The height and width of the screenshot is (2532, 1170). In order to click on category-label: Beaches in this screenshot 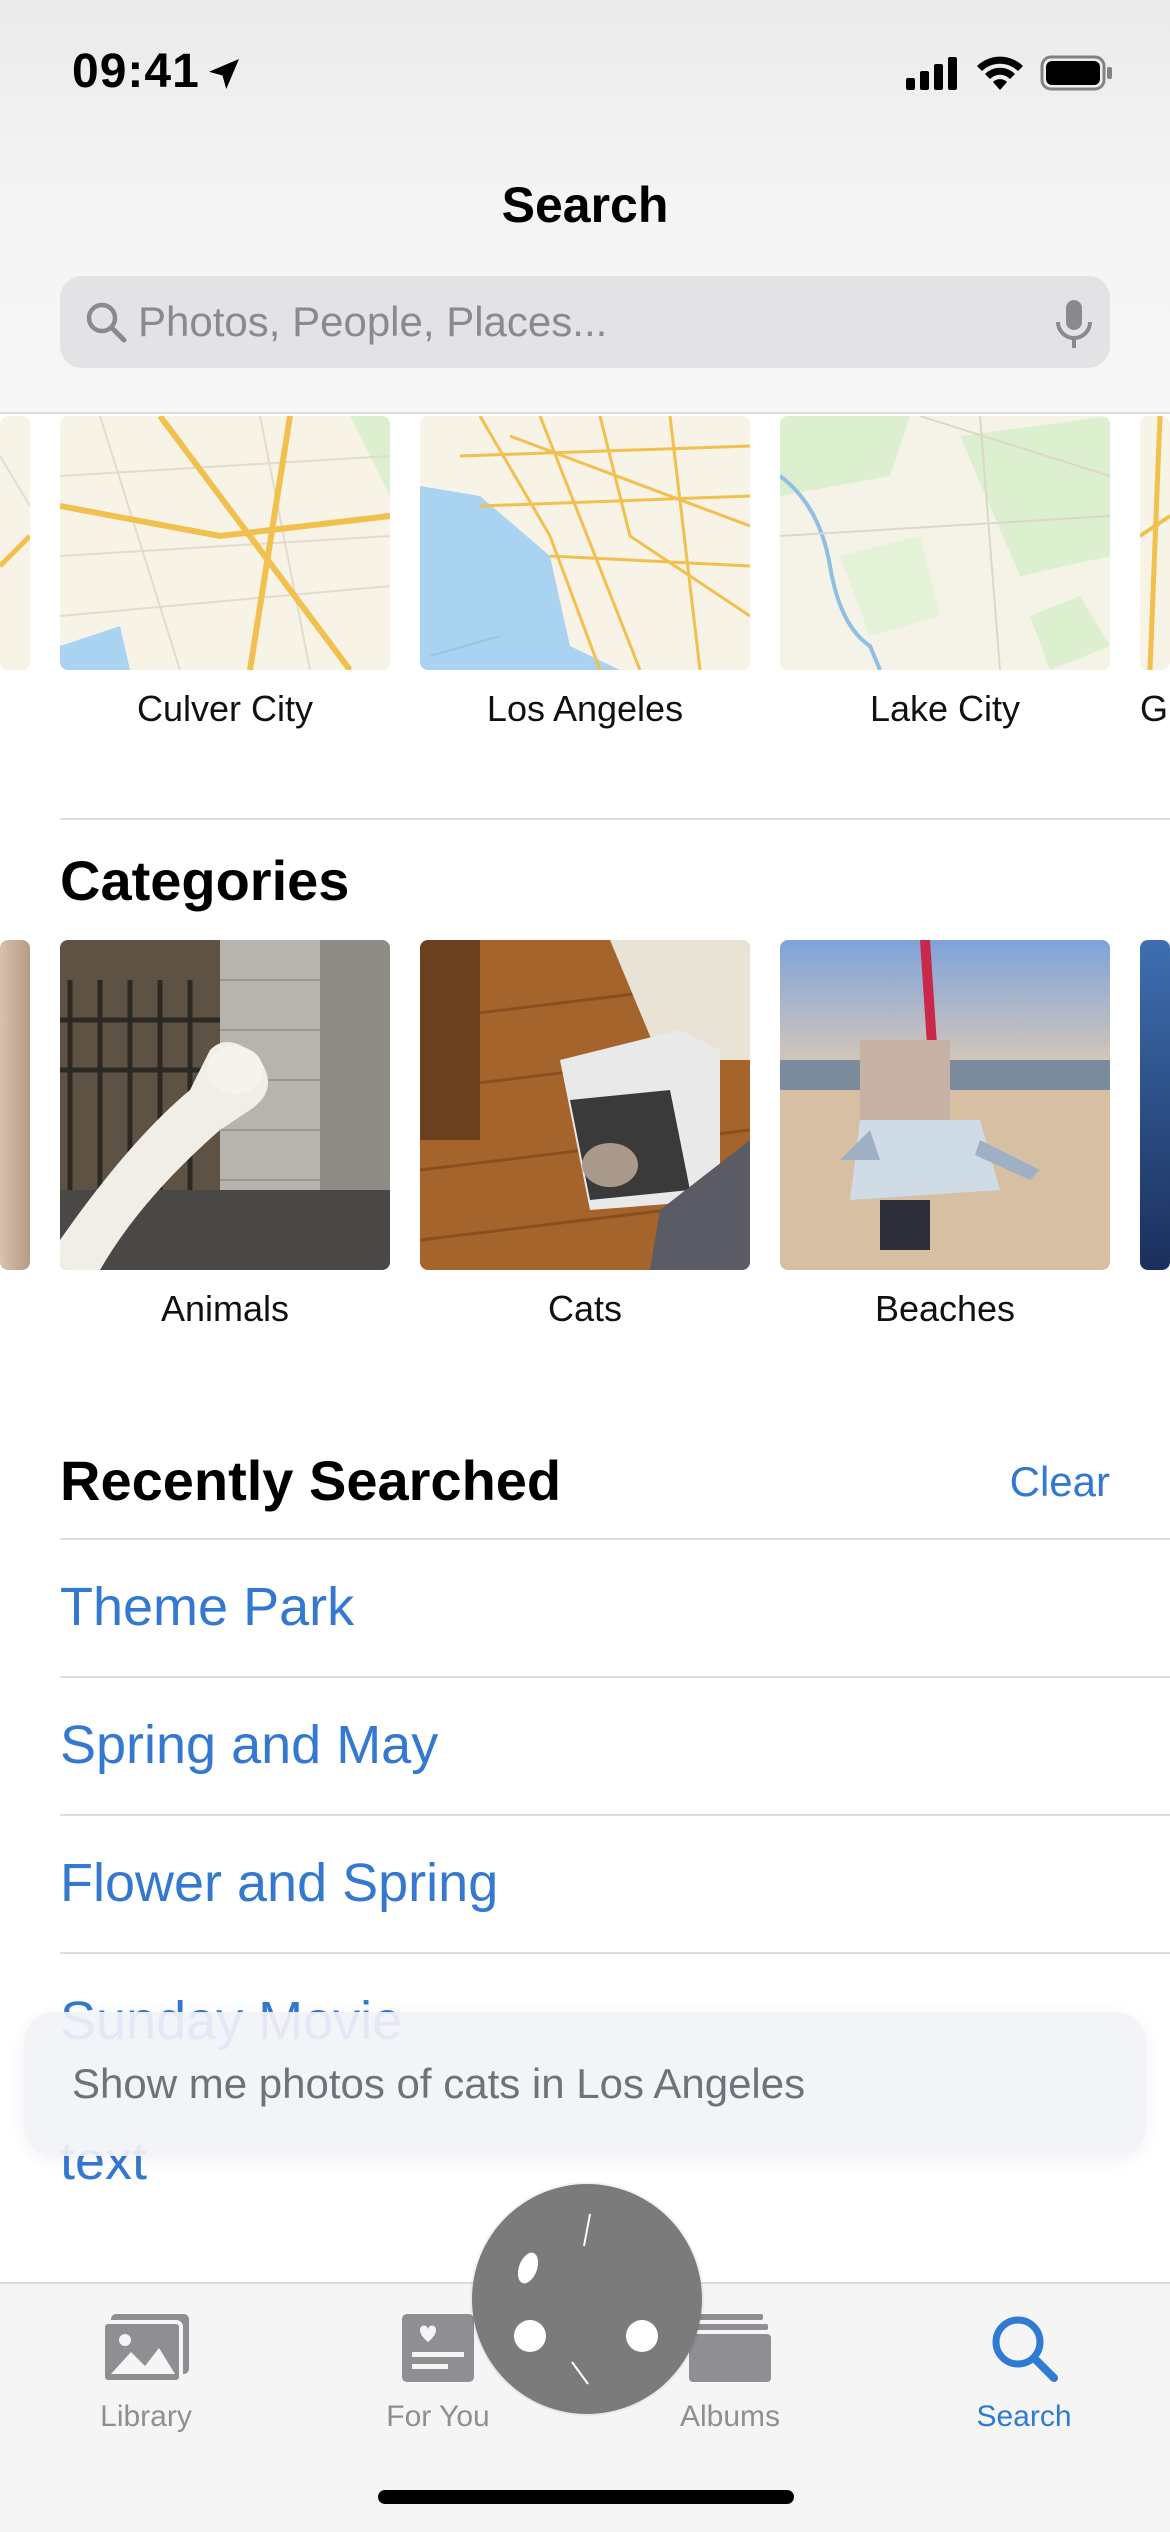, I will do `click(945, 1308)`.